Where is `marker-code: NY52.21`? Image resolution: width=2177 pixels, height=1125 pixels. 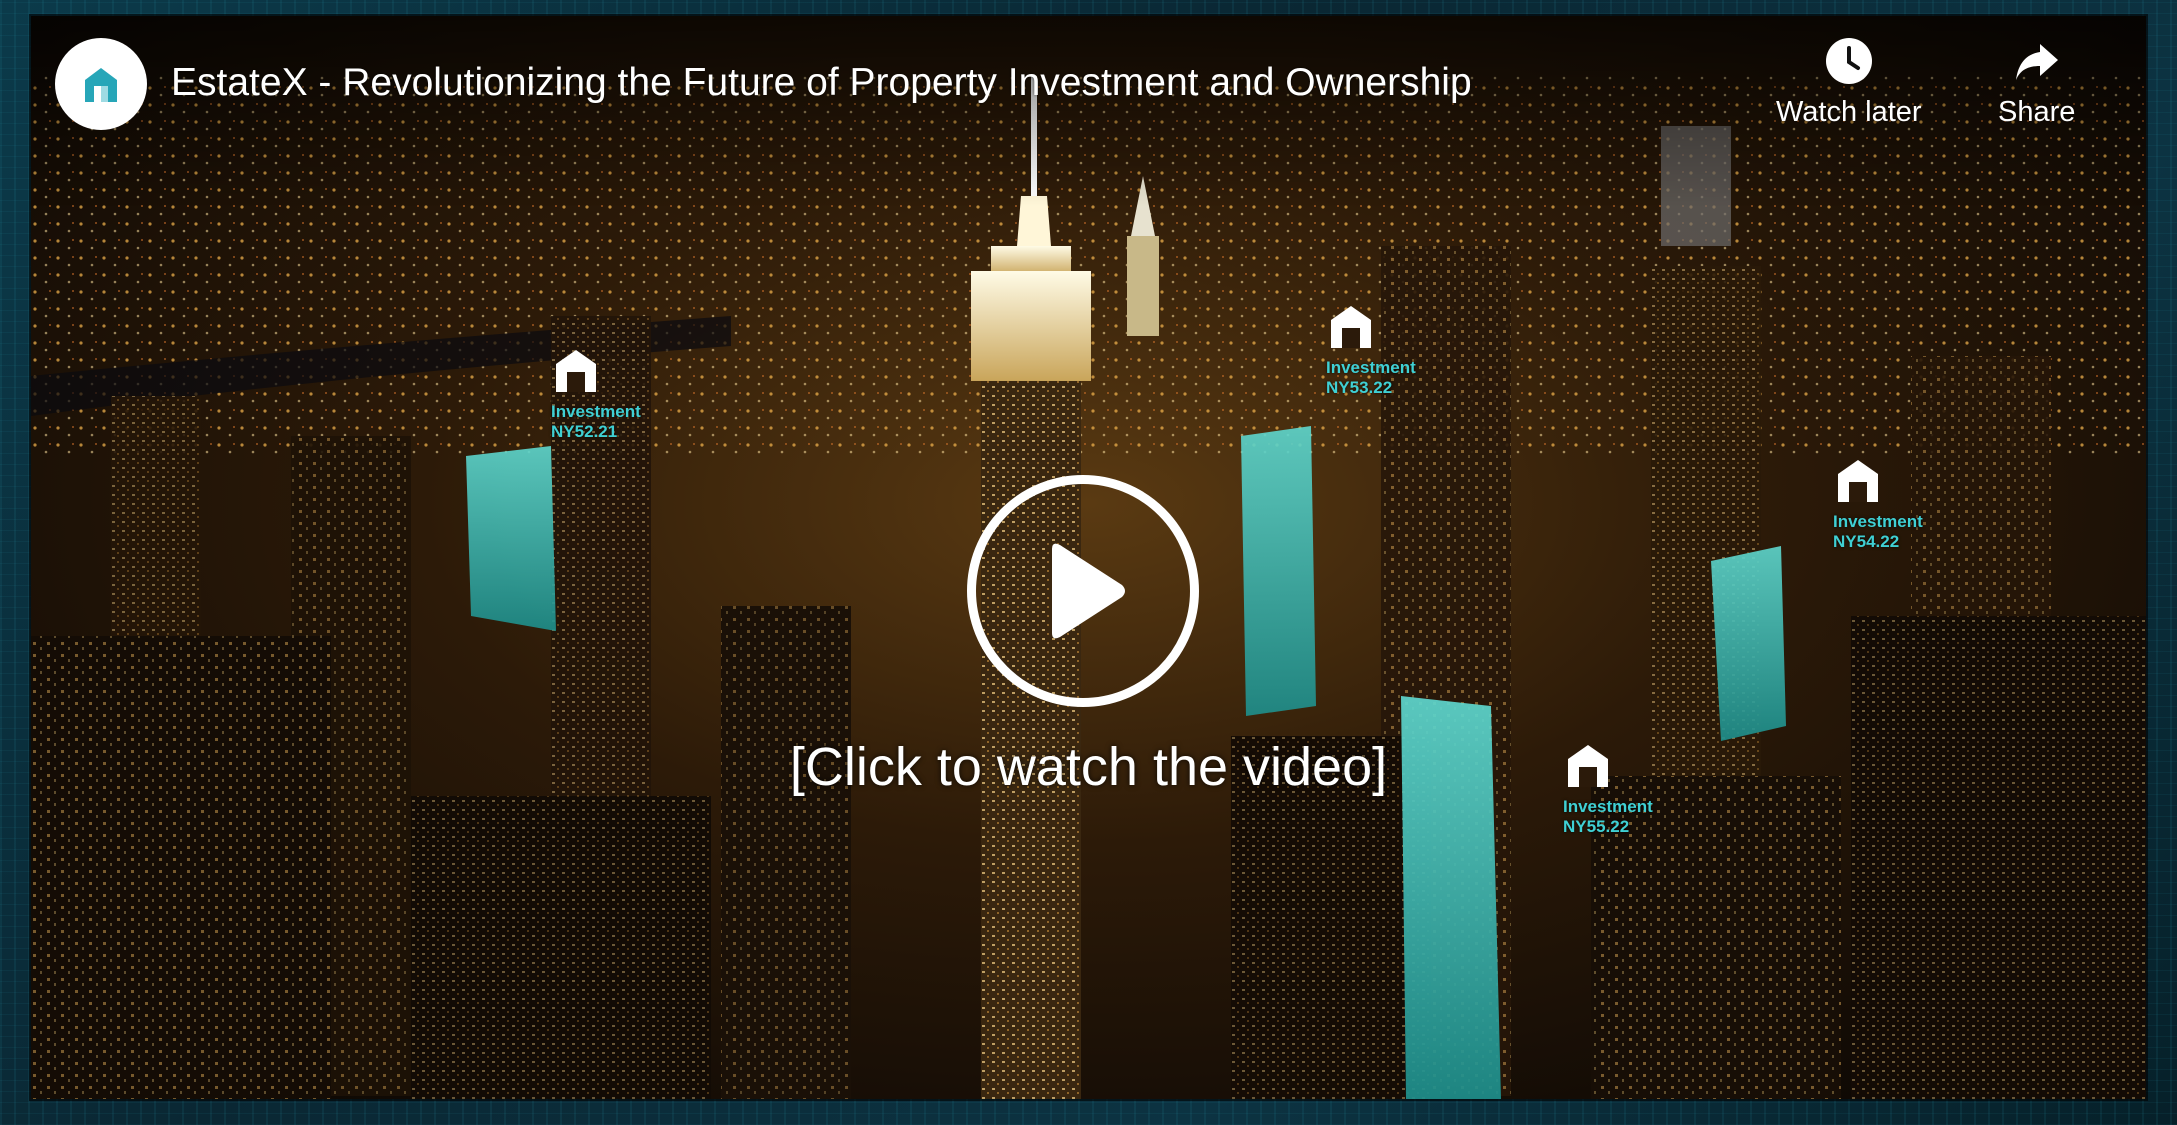 marker-code: NY52.21 is located at coordinates (584, 431).